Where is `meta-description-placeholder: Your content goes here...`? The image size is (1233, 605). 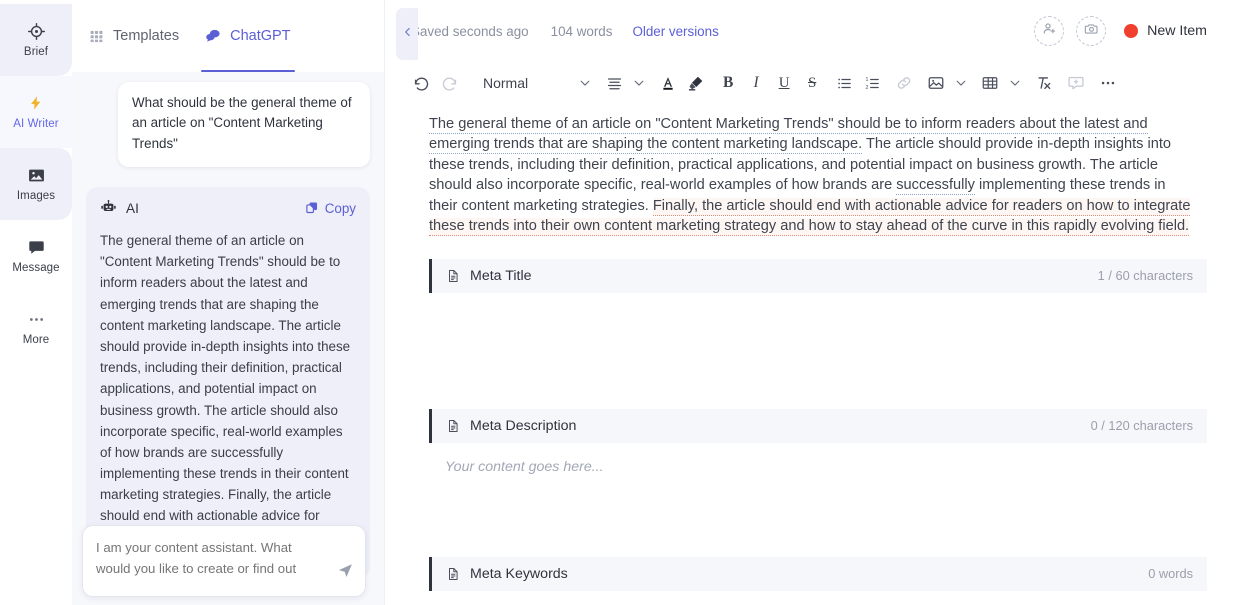 meta-description-placeholder: Your content goes here... is located at coordinates (524, 466).